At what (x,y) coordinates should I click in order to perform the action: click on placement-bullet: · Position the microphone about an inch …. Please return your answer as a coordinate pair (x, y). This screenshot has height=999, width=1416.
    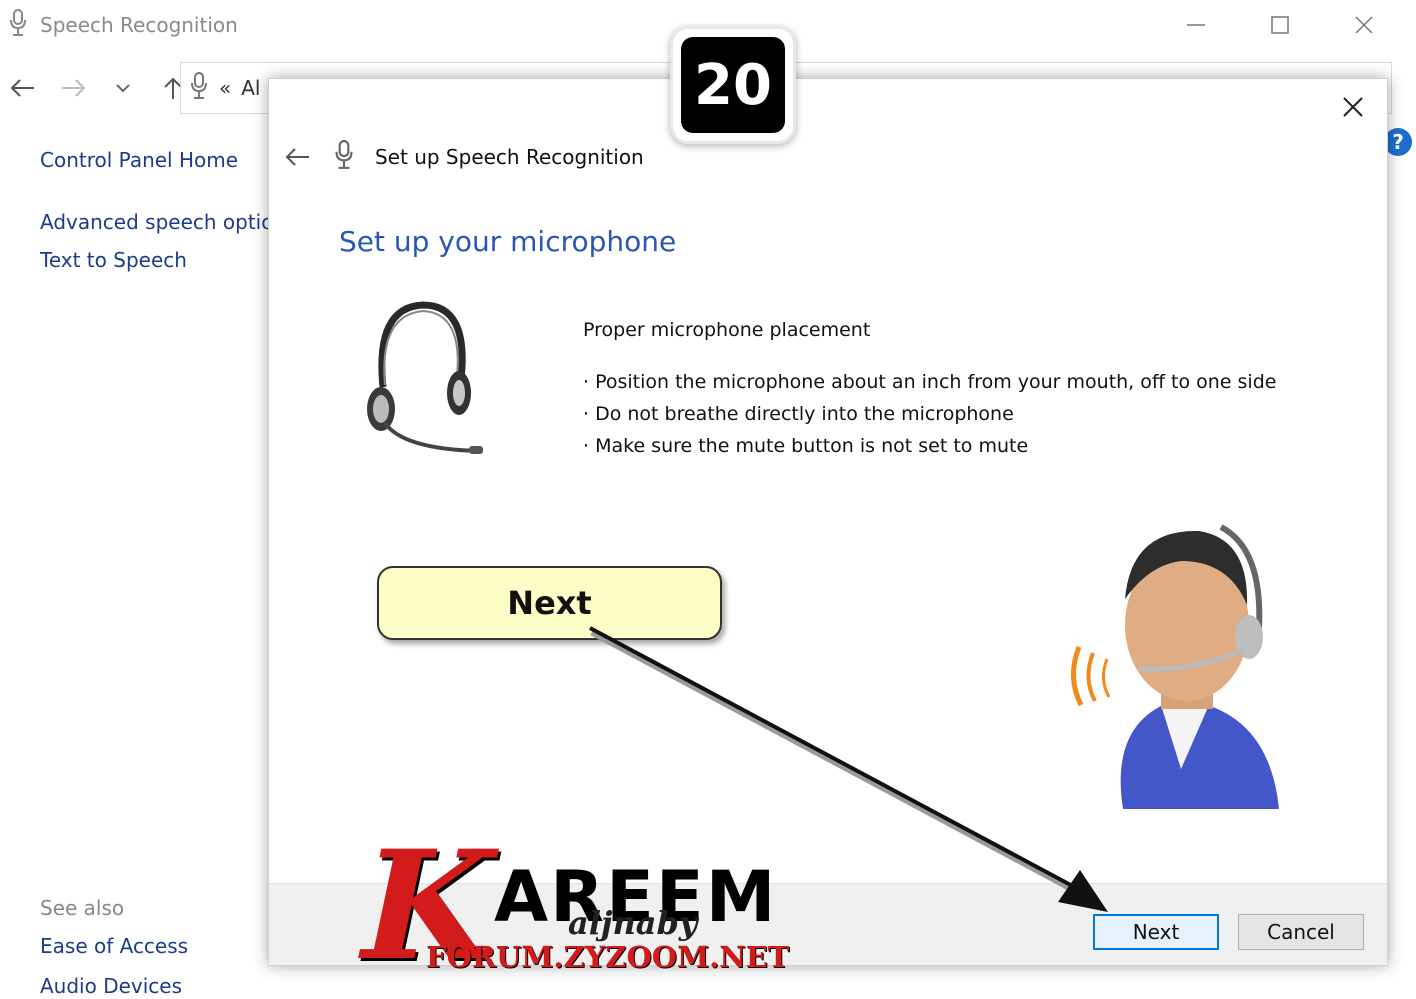
    Looking at the image, I should click on (930, 382).